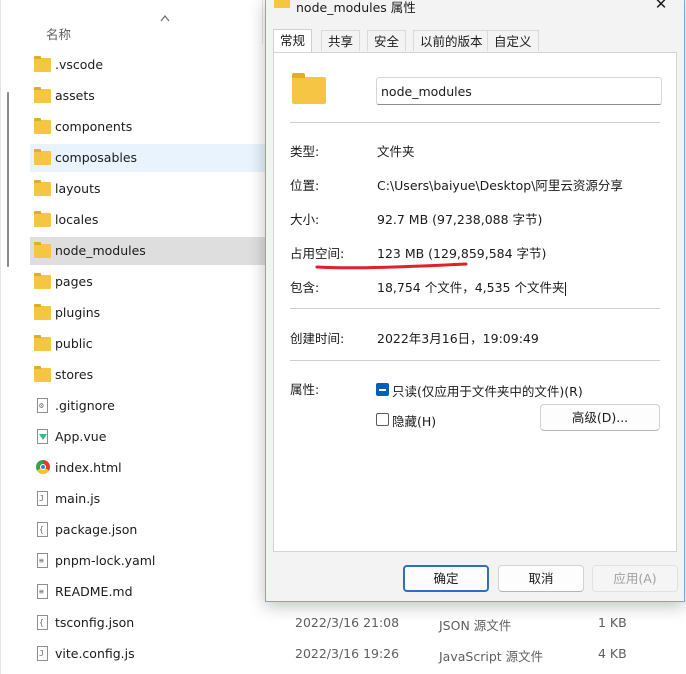  What do you see at coordinates (85, 405) in the screenshot?
I see `file-name: .gitignore` at bounding box center [85, 405].